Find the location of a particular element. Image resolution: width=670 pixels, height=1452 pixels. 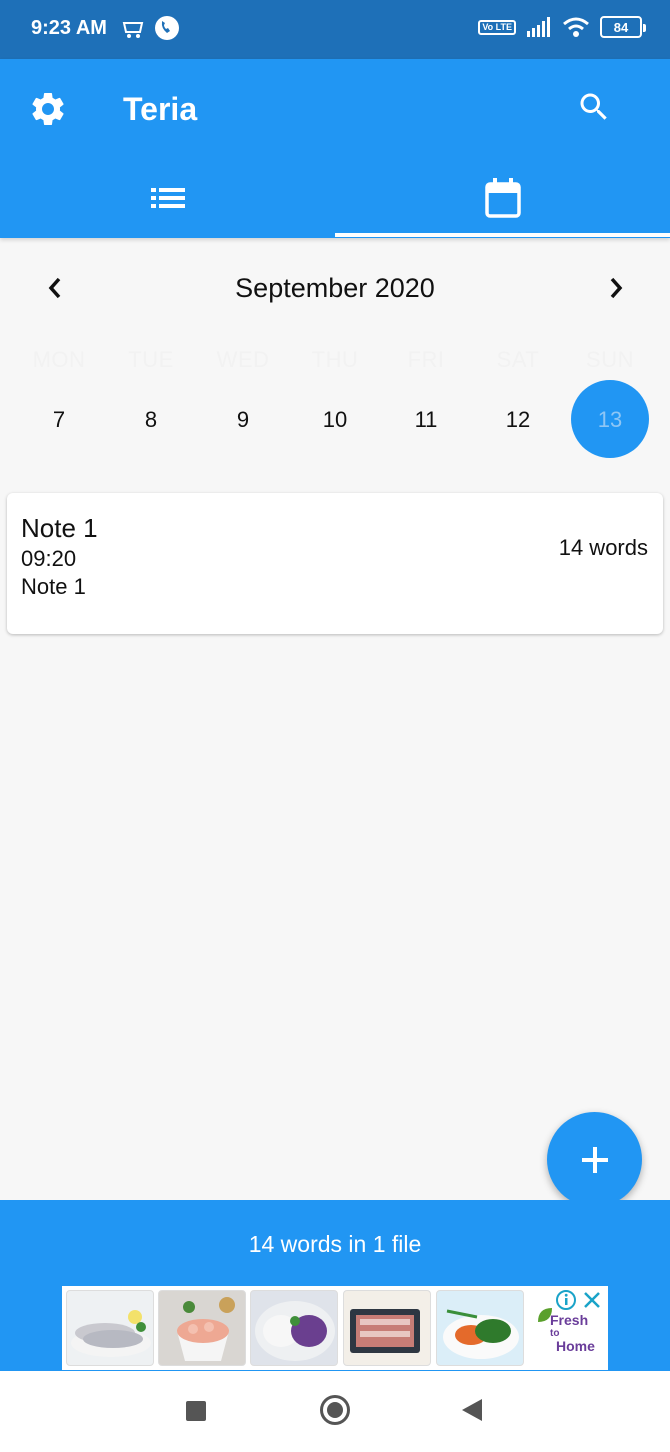

calendar-icon is located at coordinates (502, 198).